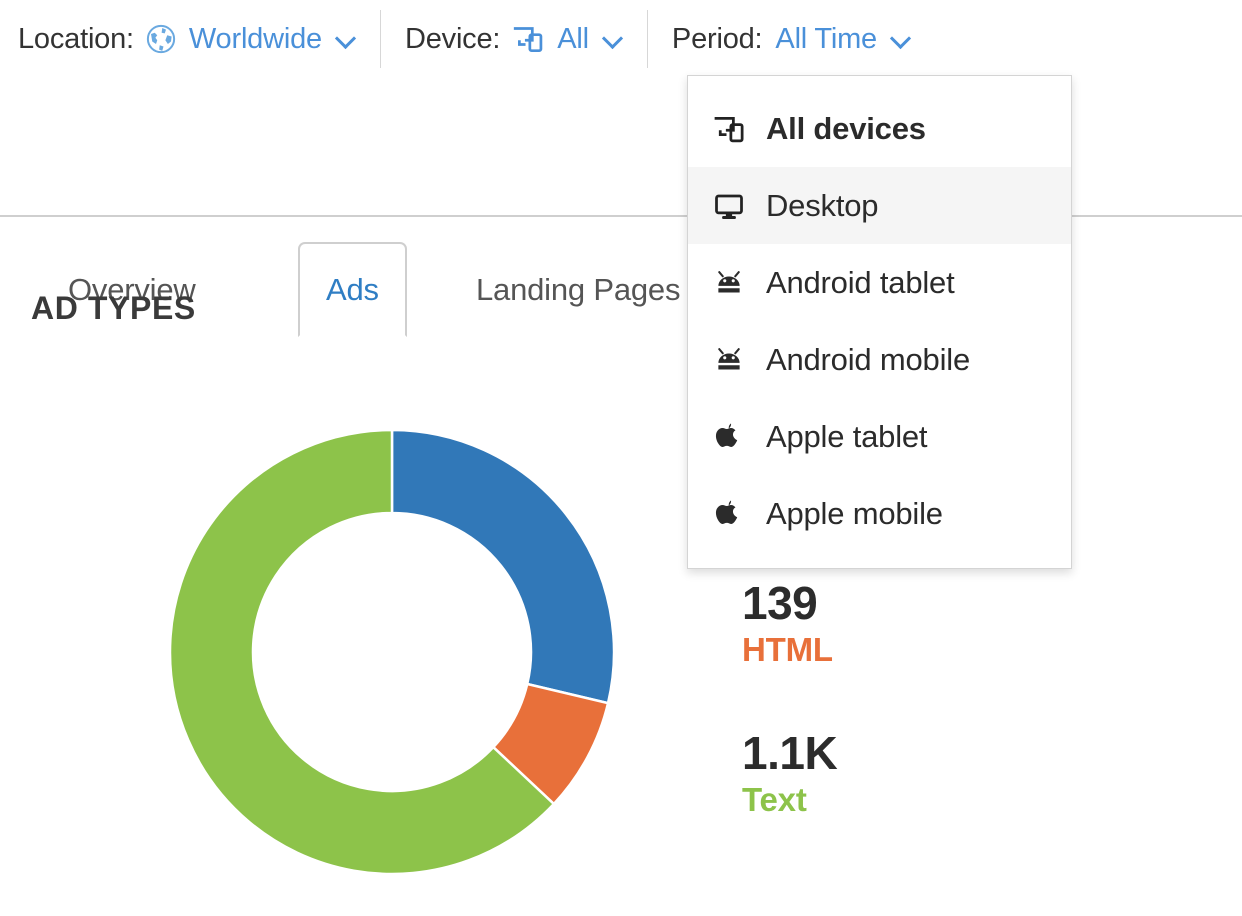 This screenshot has height=916, width=1242. Describe the element at coordinates (774, 799) in the screenshot. I see `stat-text-label: Text` at that location.